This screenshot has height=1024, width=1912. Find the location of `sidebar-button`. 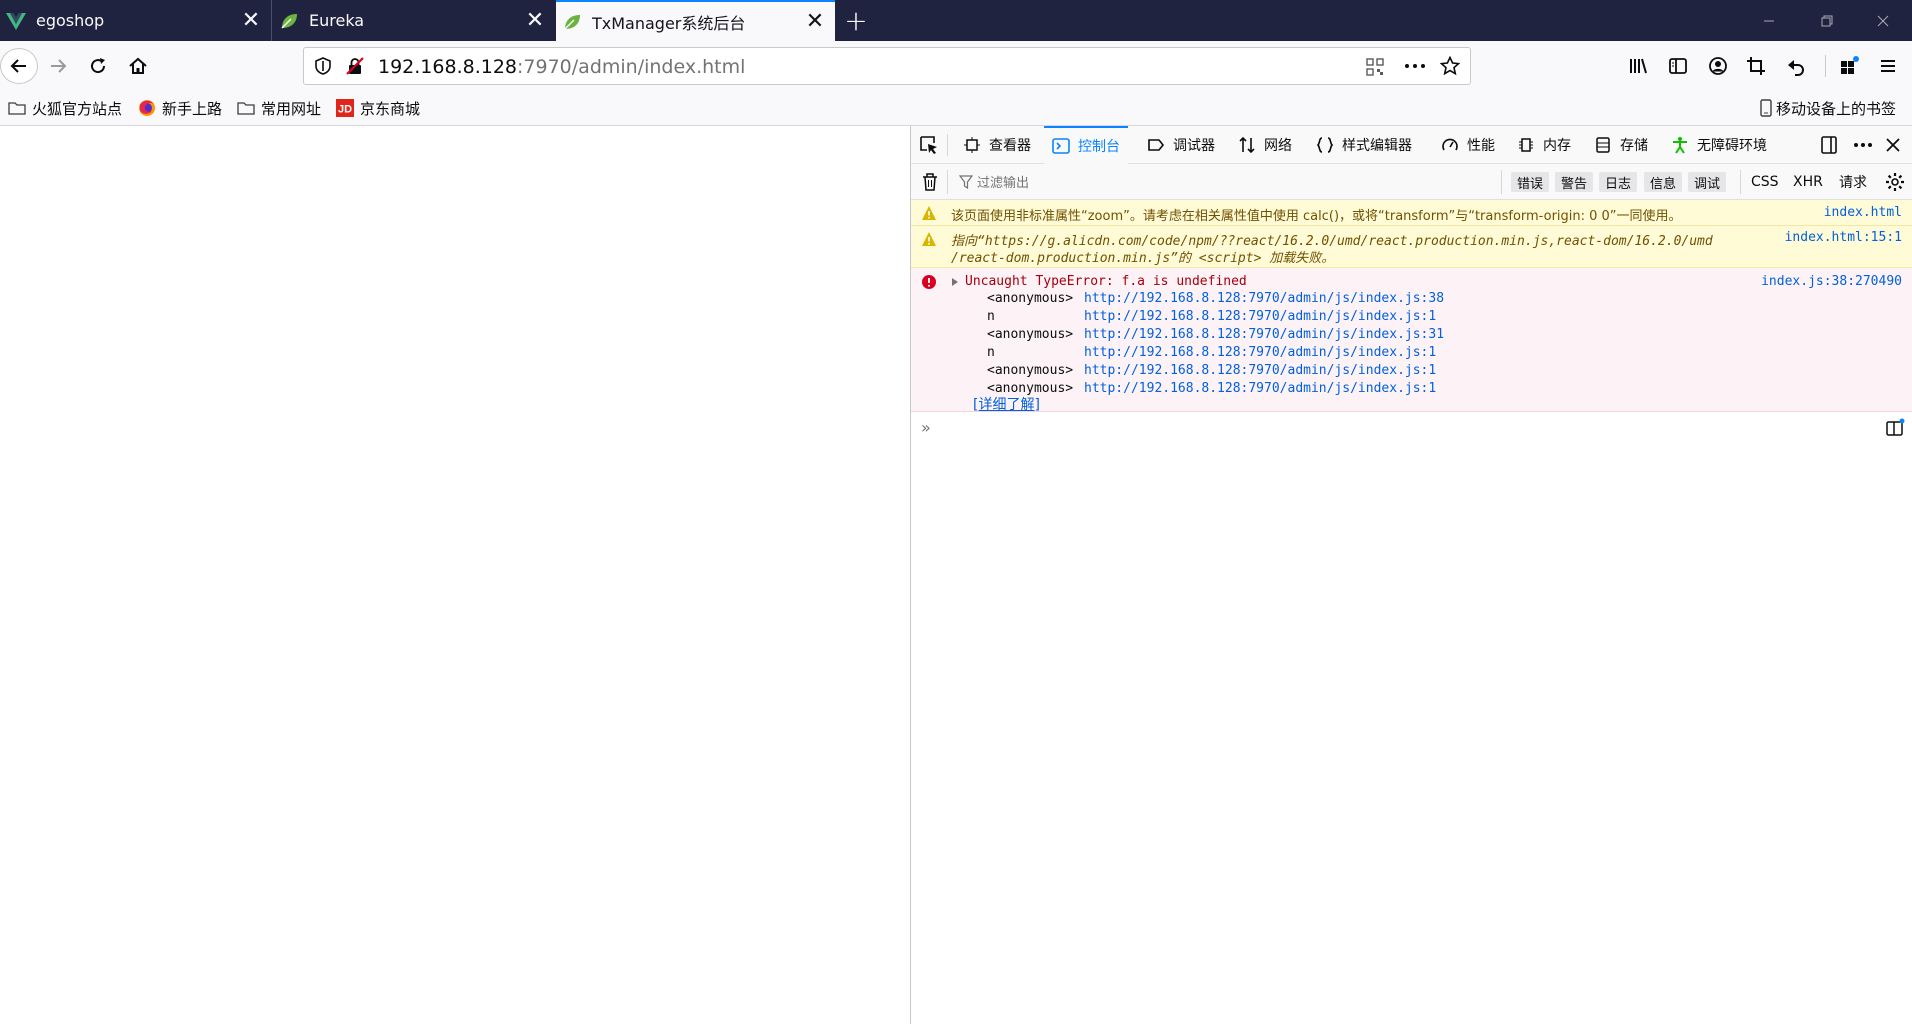

sidebar-button is located at coordinates (1678, 66).